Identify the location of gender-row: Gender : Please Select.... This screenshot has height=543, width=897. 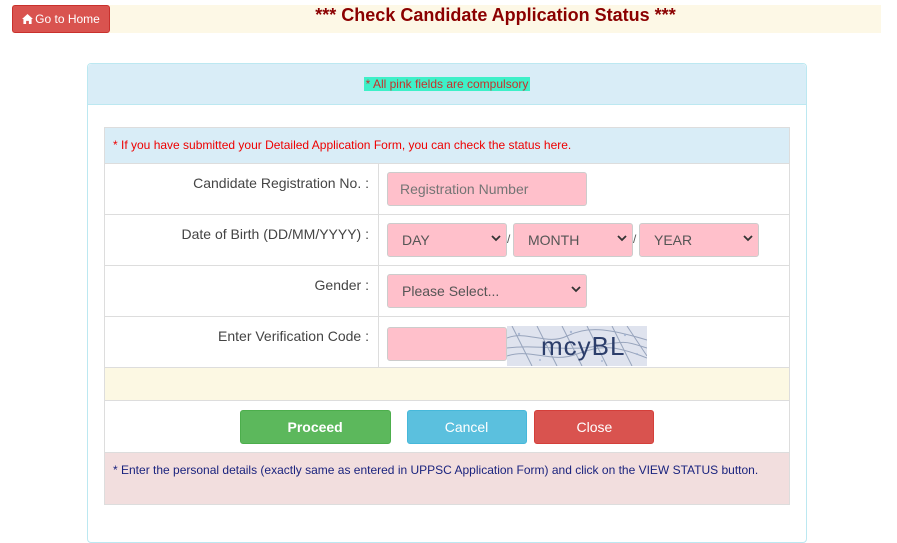
(447, 291).